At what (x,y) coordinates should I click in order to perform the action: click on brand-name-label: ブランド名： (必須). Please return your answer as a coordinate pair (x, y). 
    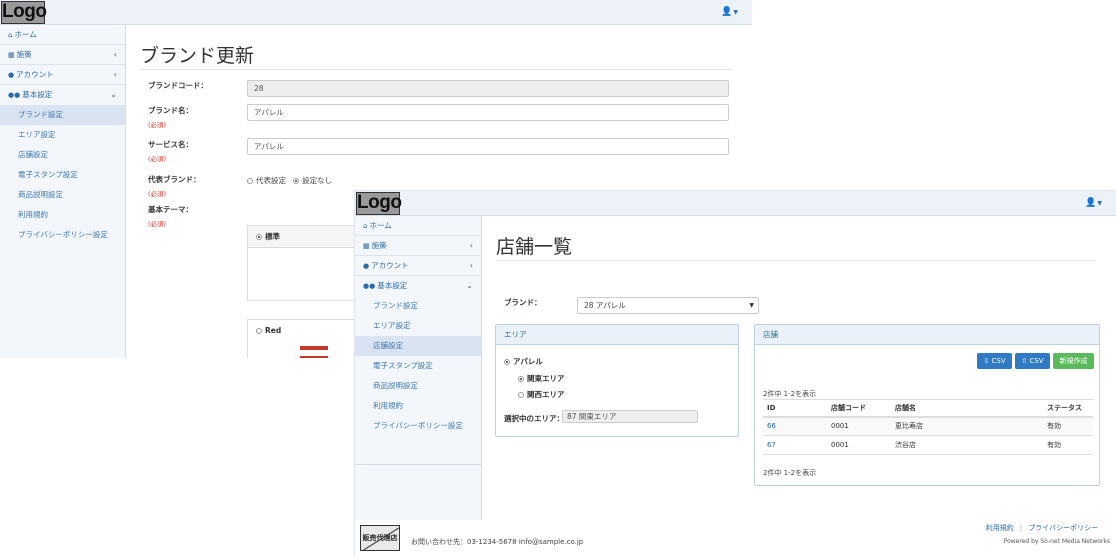
    Looking at the image, I should click on (170, 117).